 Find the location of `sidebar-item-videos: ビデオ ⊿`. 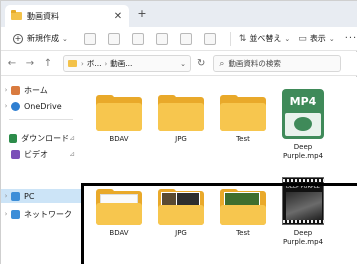

sidebar-item-videos: ビデオ ⊿ is located at coordinates (41, 154).